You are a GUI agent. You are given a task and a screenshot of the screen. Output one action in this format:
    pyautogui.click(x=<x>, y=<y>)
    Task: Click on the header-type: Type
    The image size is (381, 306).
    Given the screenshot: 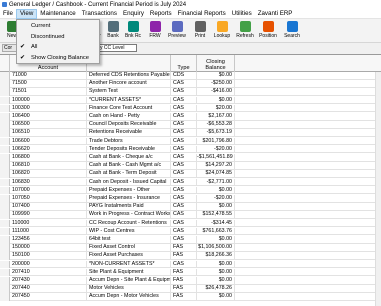 What is the action you would take?
    pyautogui.click(x=184, y=63)
    